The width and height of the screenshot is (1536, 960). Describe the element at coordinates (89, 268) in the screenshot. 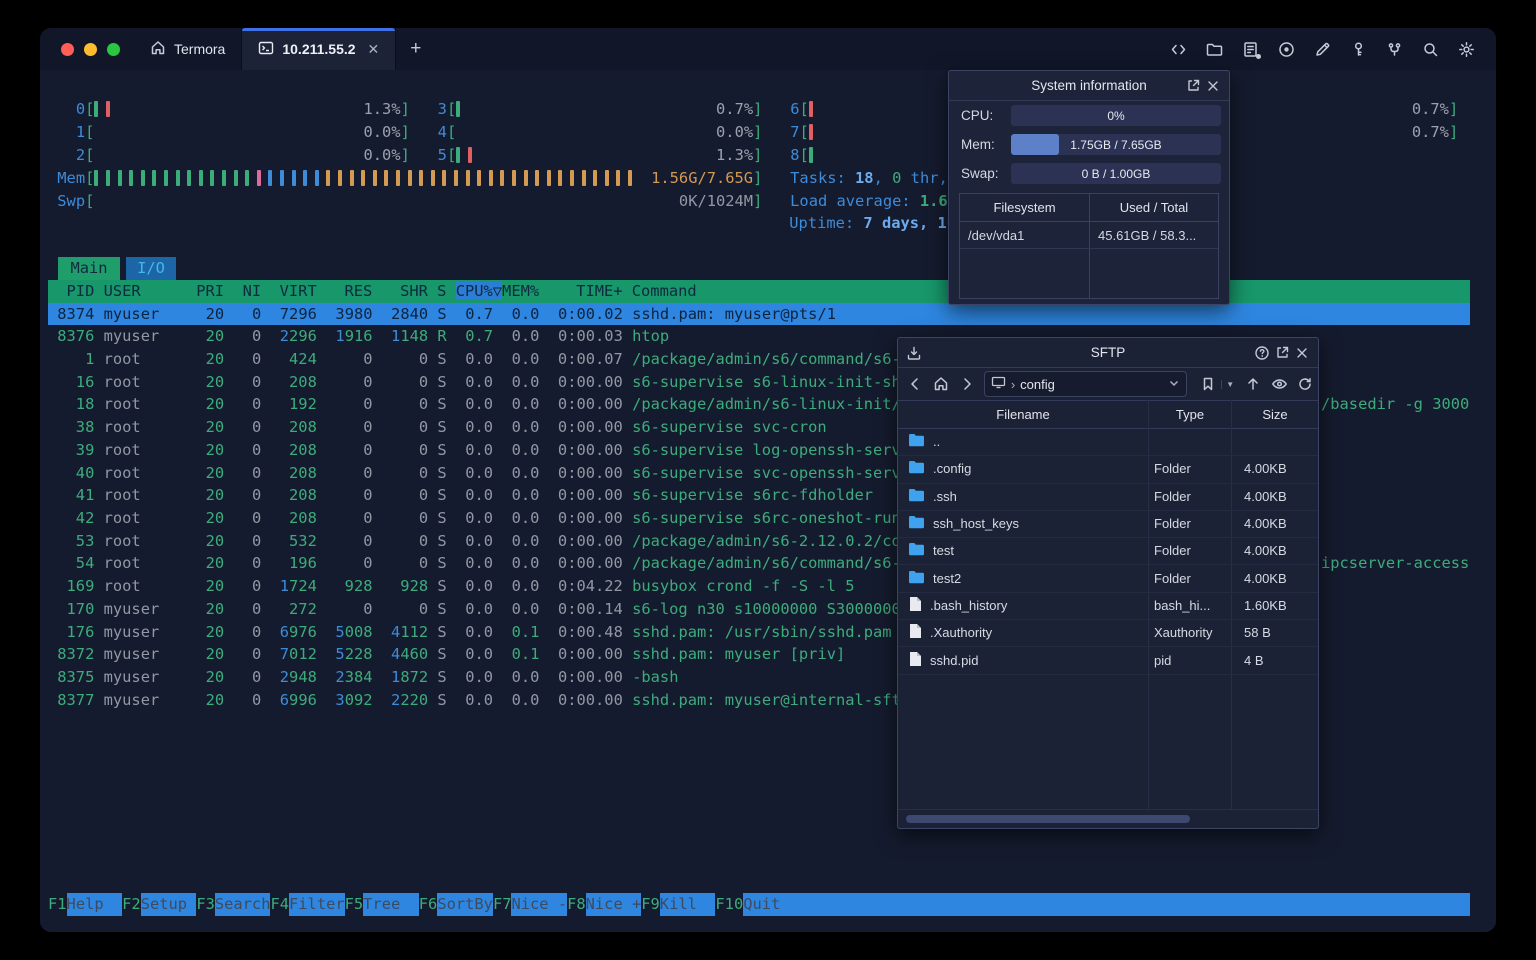

I see `htop-tab-main: Main` at that location.